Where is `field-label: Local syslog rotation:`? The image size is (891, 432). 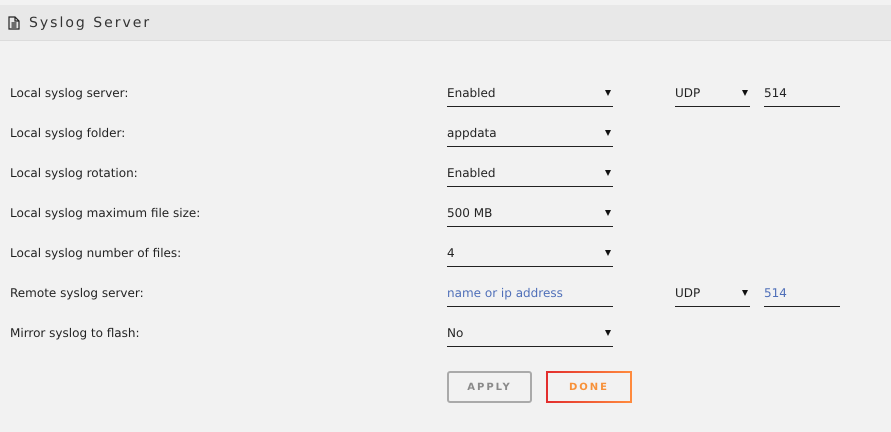
field-label: Local syslog rotation: is located at coordinates (74, 174).